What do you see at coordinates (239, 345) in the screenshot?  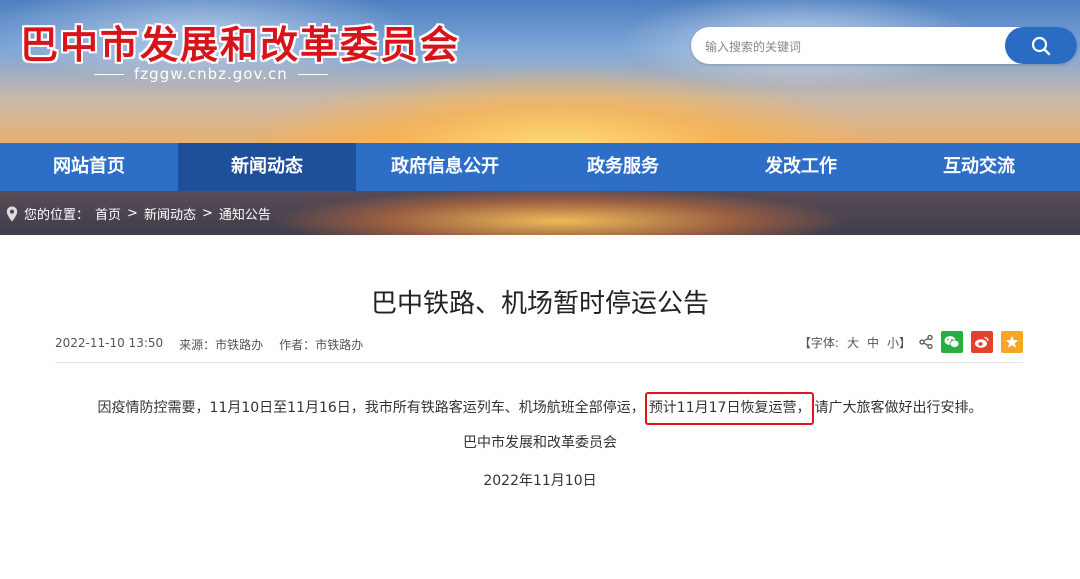 I see `source-value: 市铁路办` at bounding box center [239, 345].